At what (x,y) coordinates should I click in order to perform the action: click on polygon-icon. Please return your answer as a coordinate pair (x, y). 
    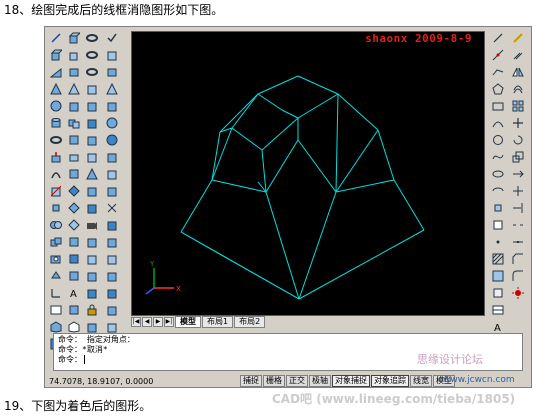
    Looking at the image, I should click on (497, 88).